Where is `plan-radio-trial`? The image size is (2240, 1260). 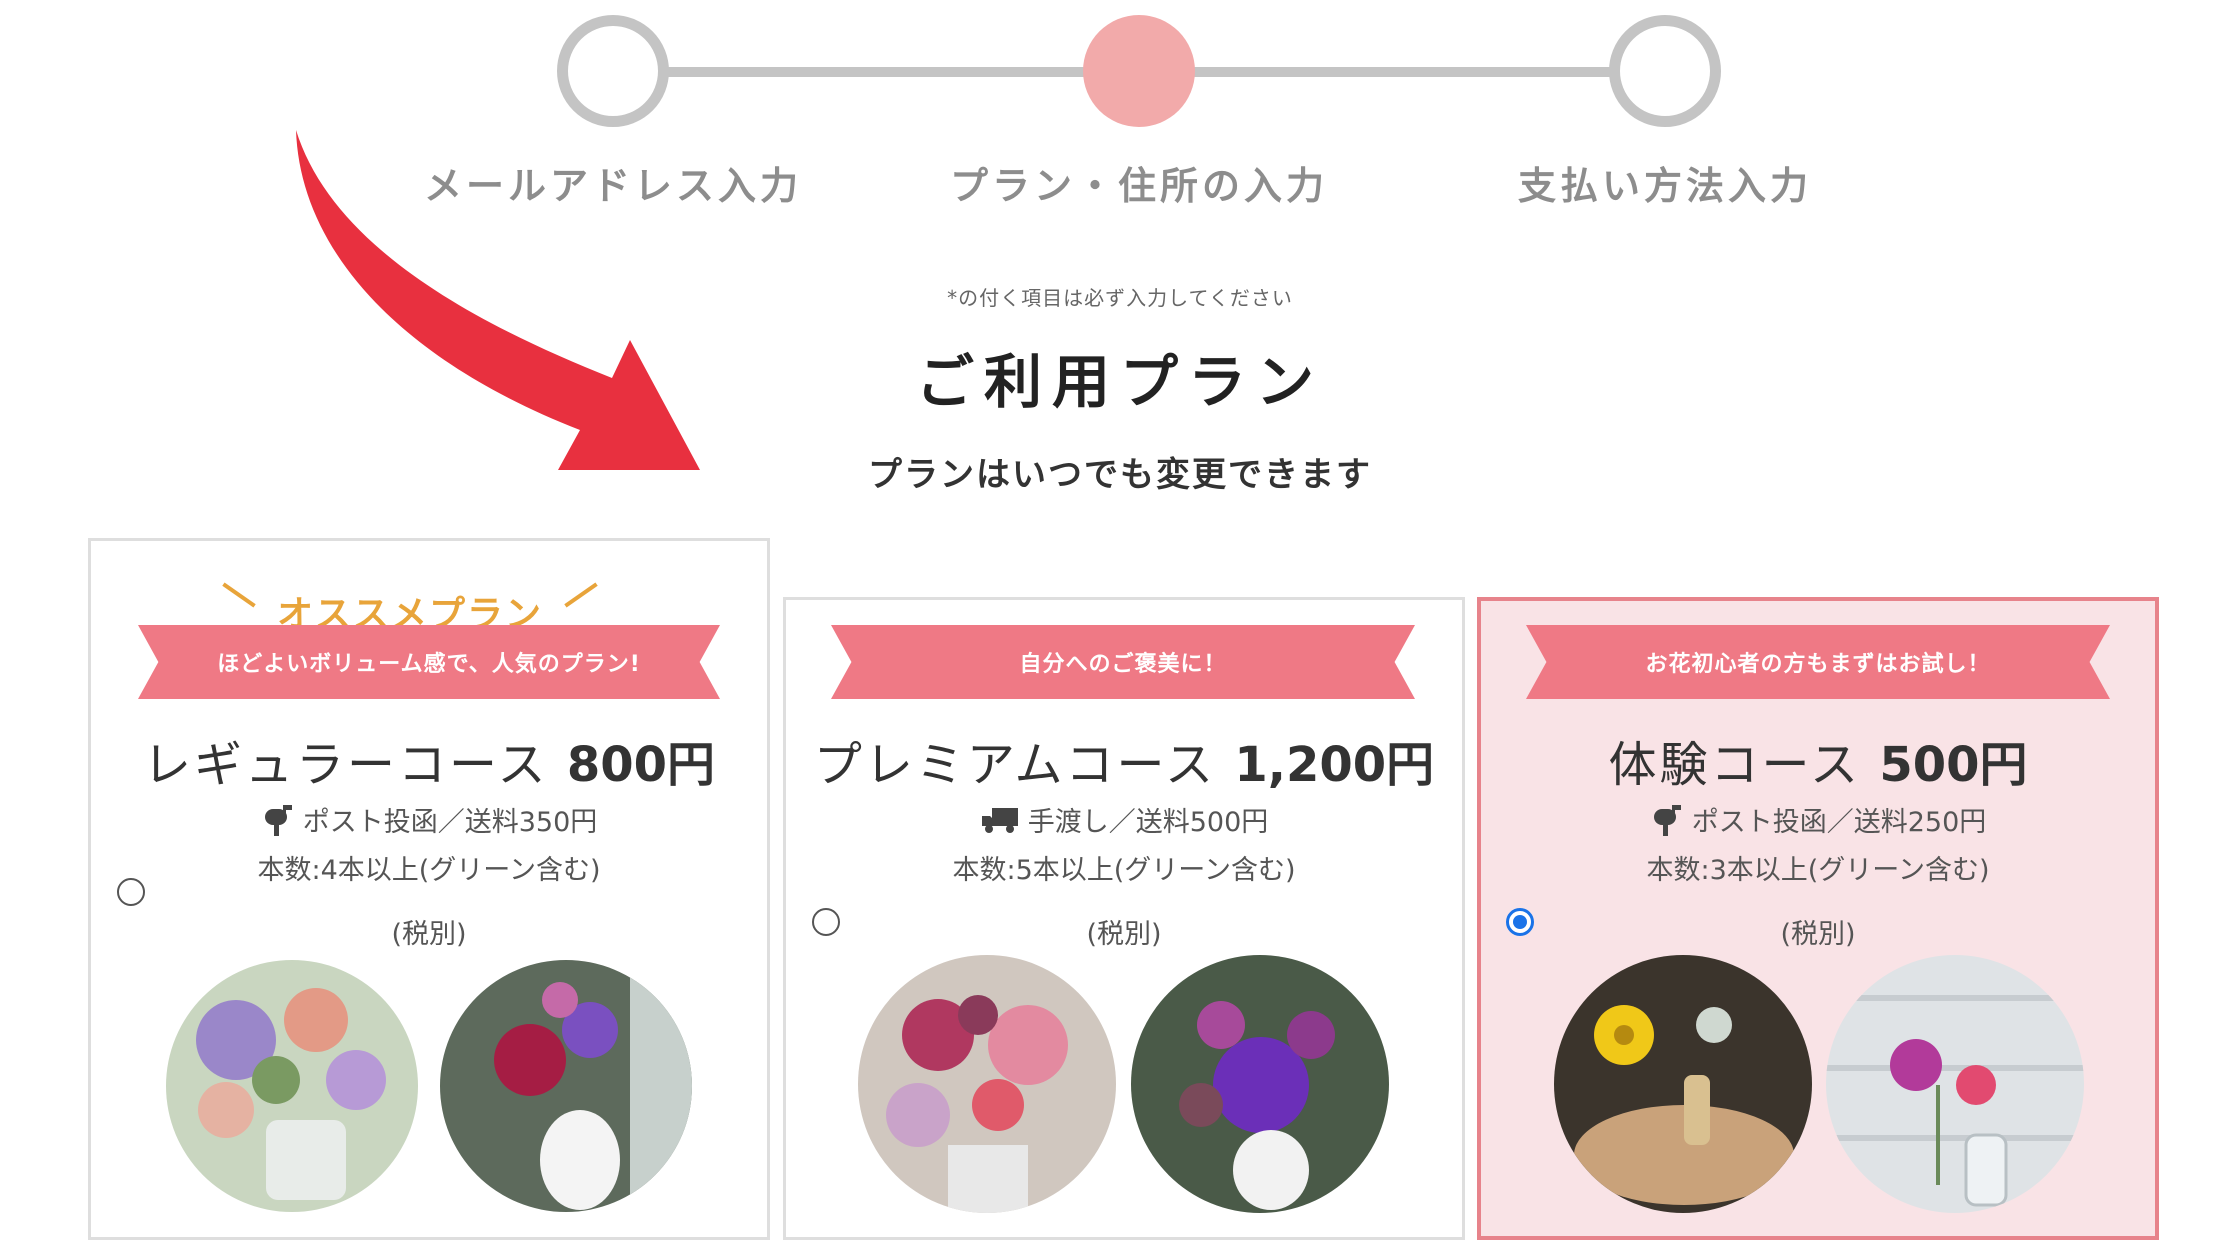
plan-radio-trial is located at coordinates (1520, 922).